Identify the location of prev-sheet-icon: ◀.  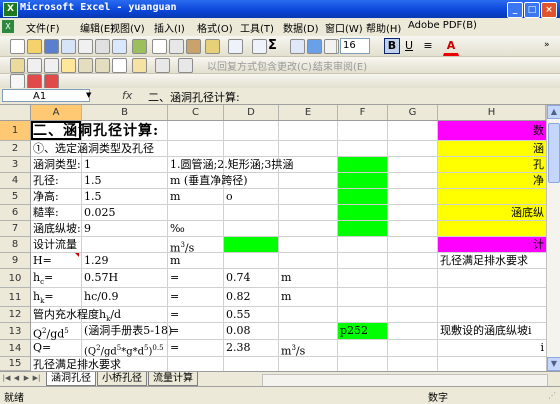
(16, 378).